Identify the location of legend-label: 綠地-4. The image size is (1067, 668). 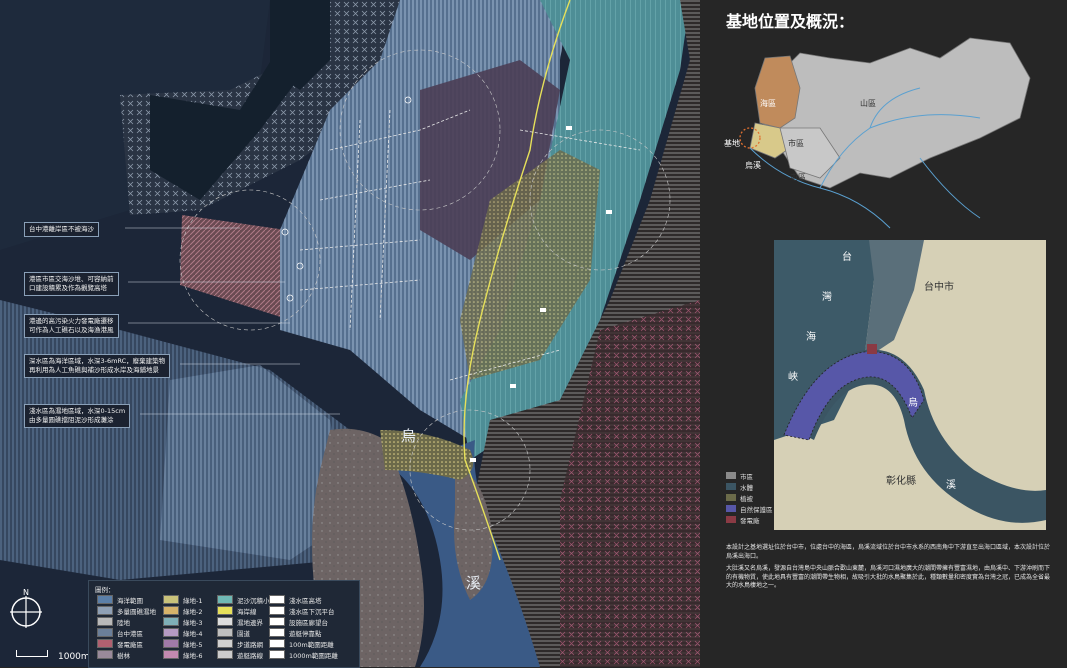
(193, 633).